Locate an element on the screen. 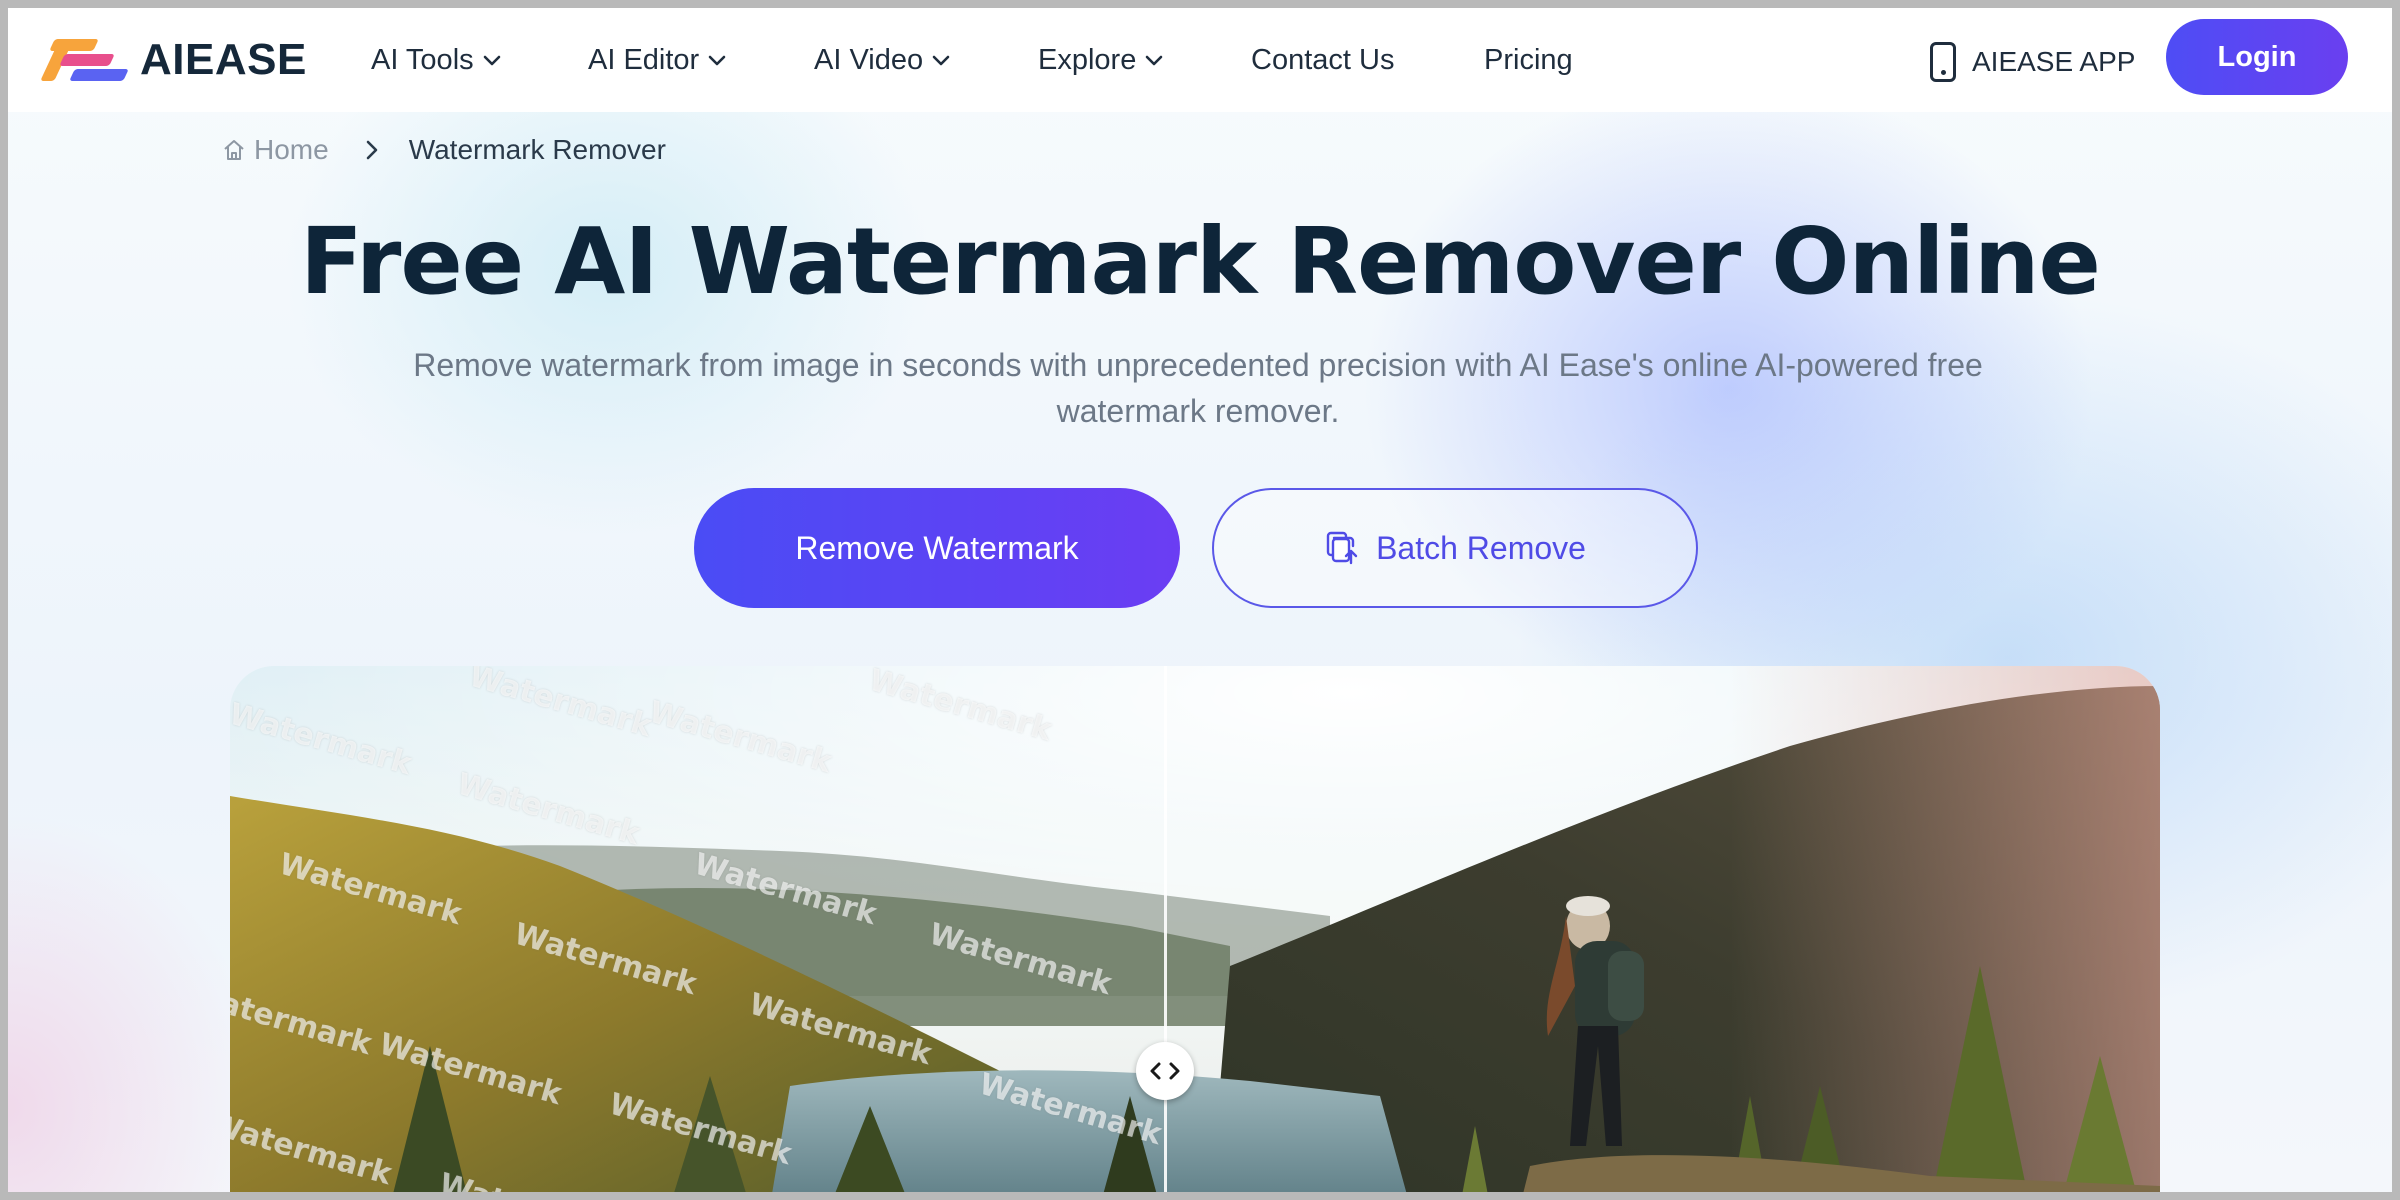 This screenshot has width=2400, height=1200. nav-item-ai-editor: AI Editor is located at coordinates (657, 60).